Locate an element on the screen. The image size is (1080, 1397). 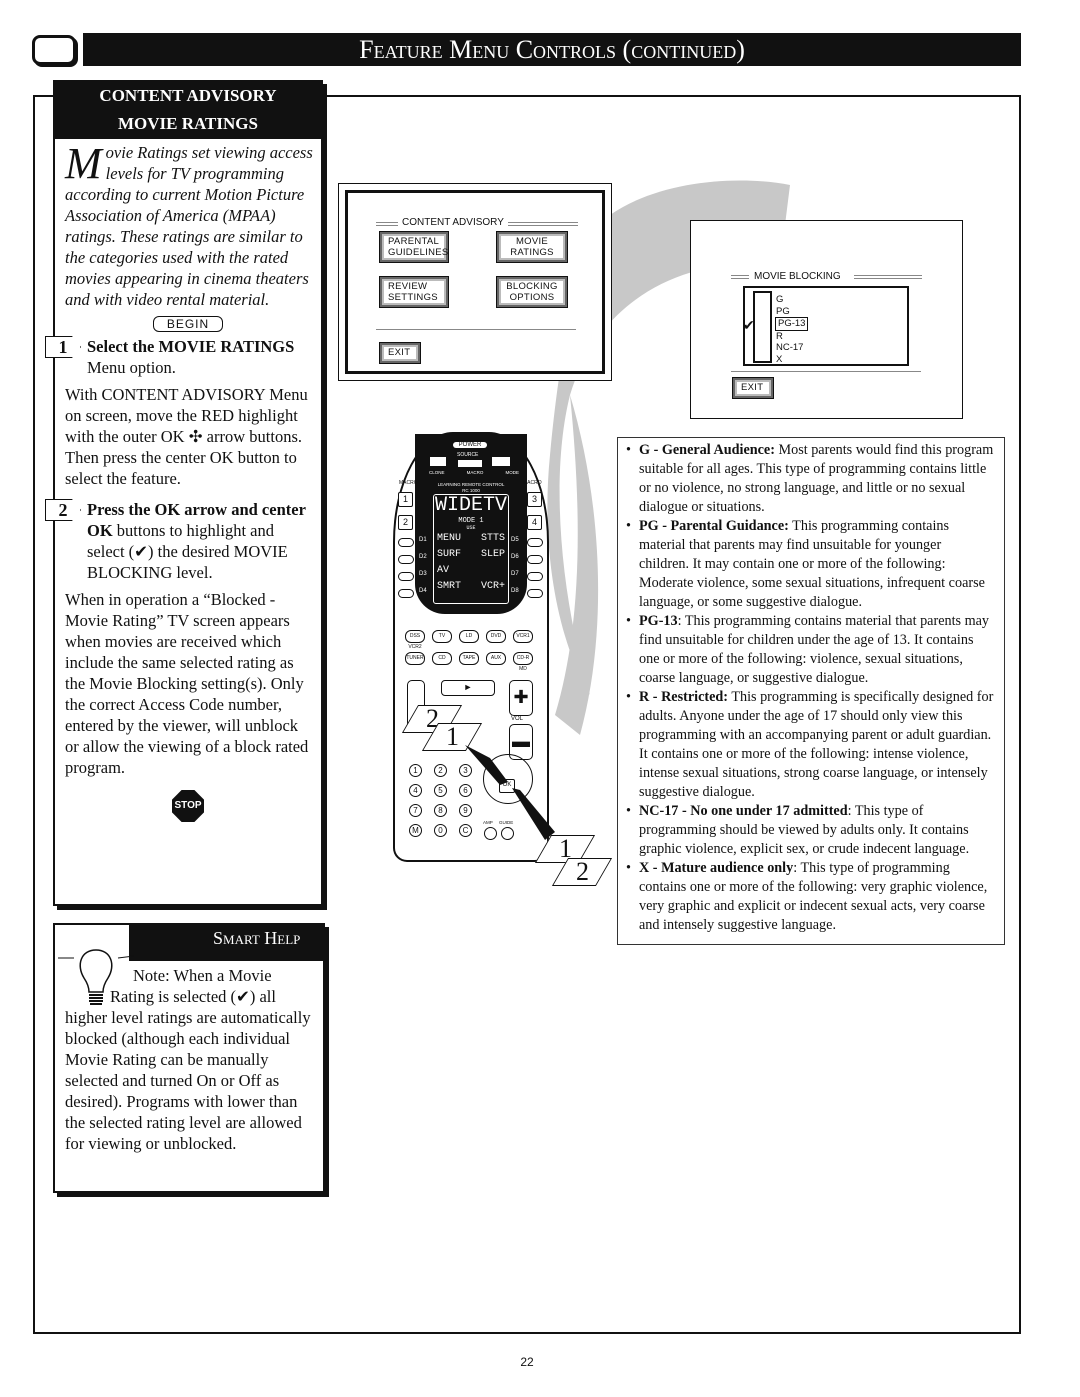
rating-title: PG-13 is located at coordinates (658, 621).